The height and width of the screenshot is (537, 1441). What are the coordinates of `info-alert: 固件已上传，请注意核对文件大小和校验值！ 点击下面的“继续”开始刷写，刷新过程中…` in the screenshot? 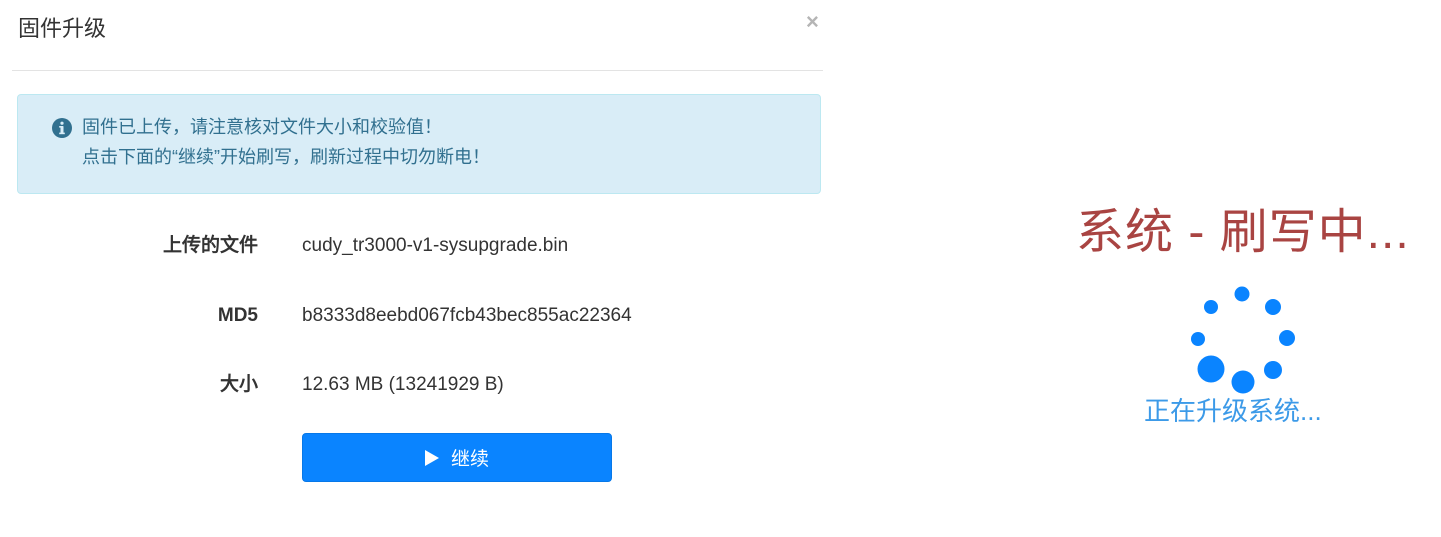 It's located at (419, 144).